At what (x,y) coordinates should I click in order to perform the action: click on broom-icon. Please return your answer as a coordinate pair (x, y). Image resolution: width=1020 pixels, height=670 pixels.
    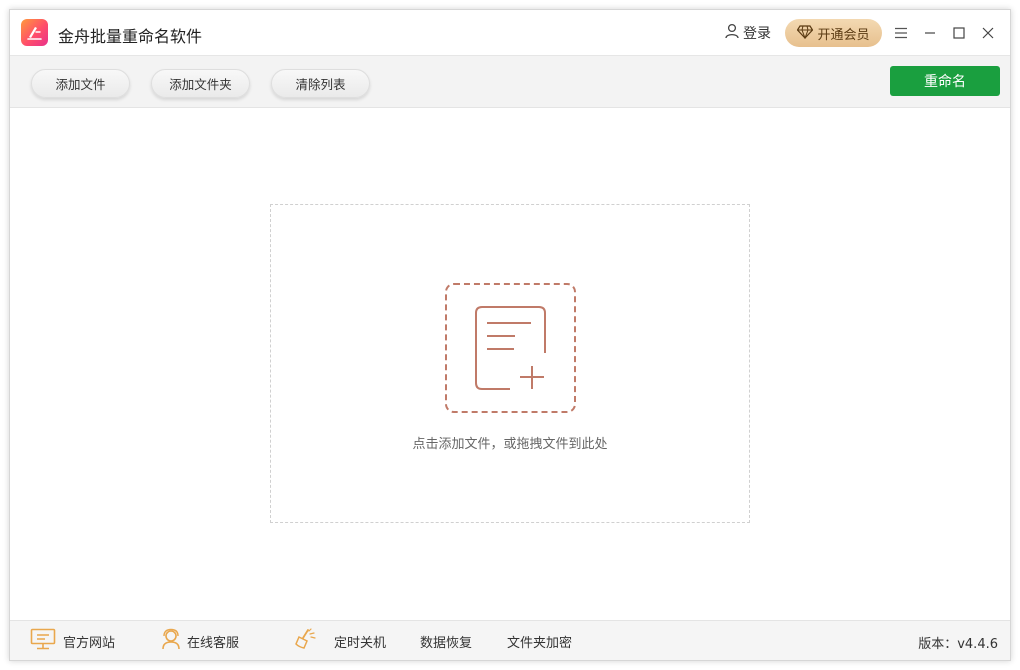
    Looking at the image, I should click on (305, 641).